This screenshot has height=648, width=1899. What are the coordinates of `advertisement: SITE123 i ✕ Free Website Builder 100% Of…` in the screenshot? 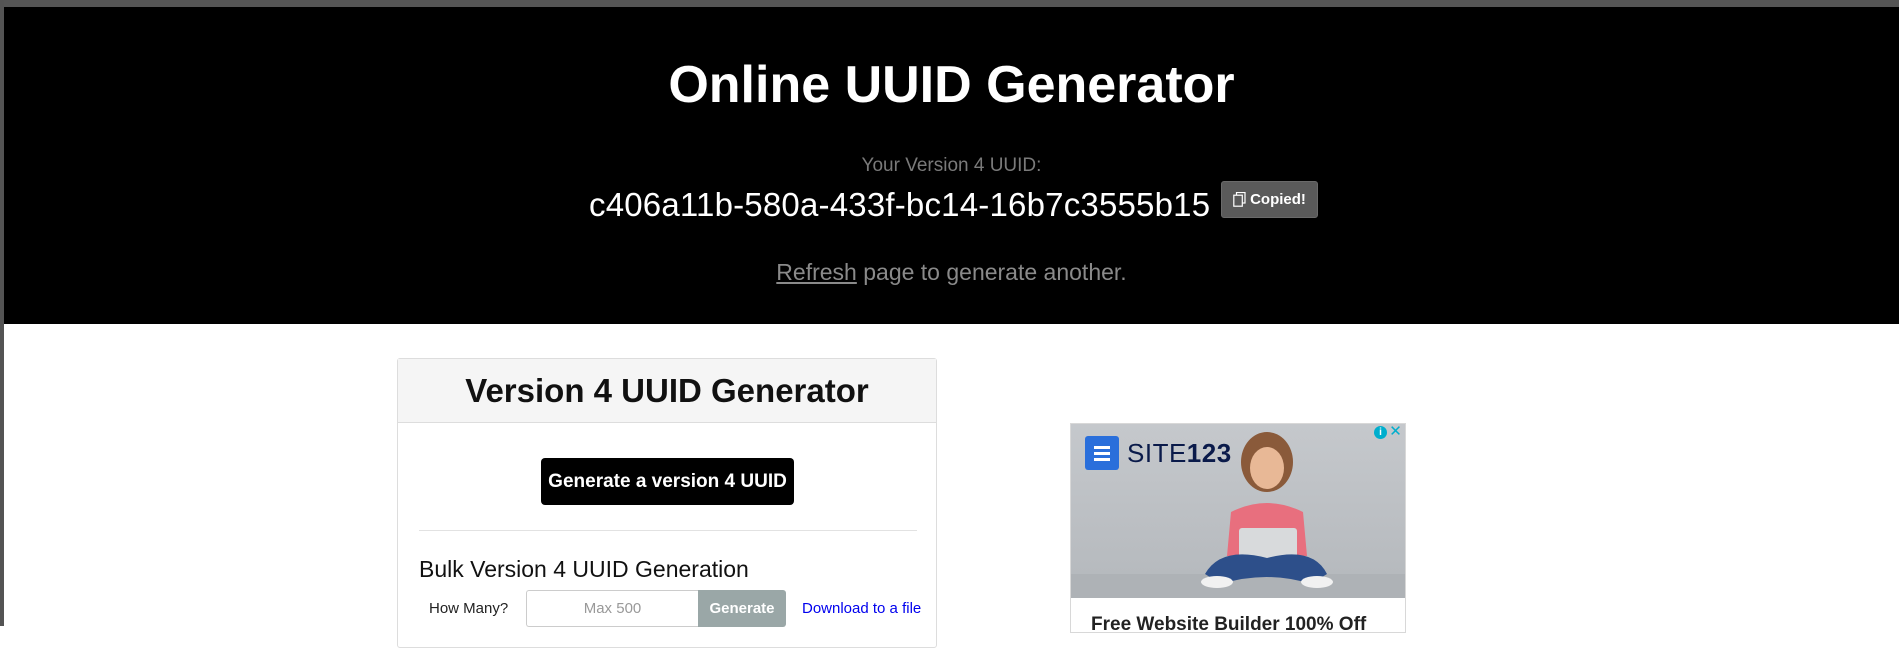 It's located at (1238, 528).